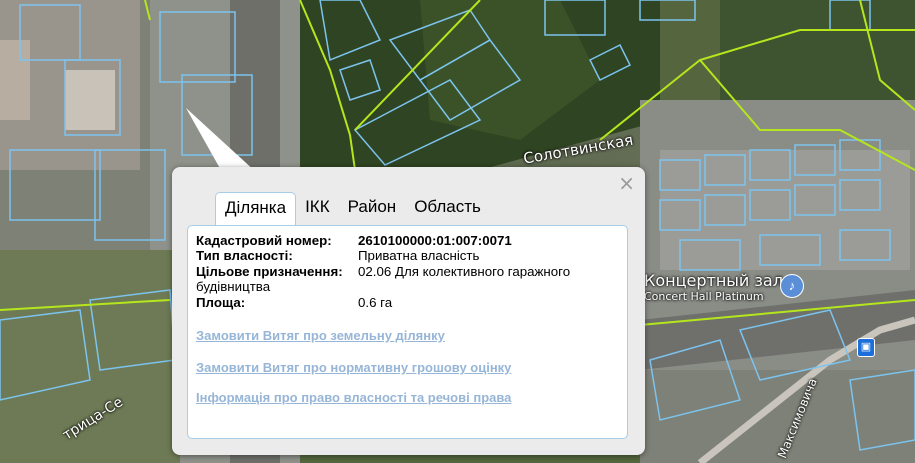  I want to click on field-label: Площа:, so click(221, 302).